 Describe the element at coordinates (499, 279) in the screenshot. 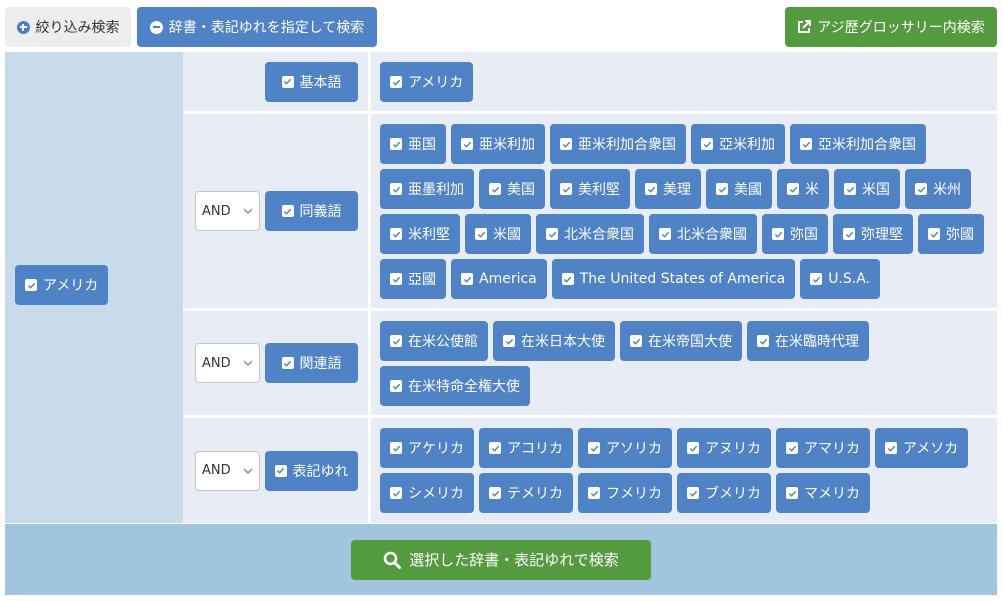

I see `term-checkbox: America` at that location.